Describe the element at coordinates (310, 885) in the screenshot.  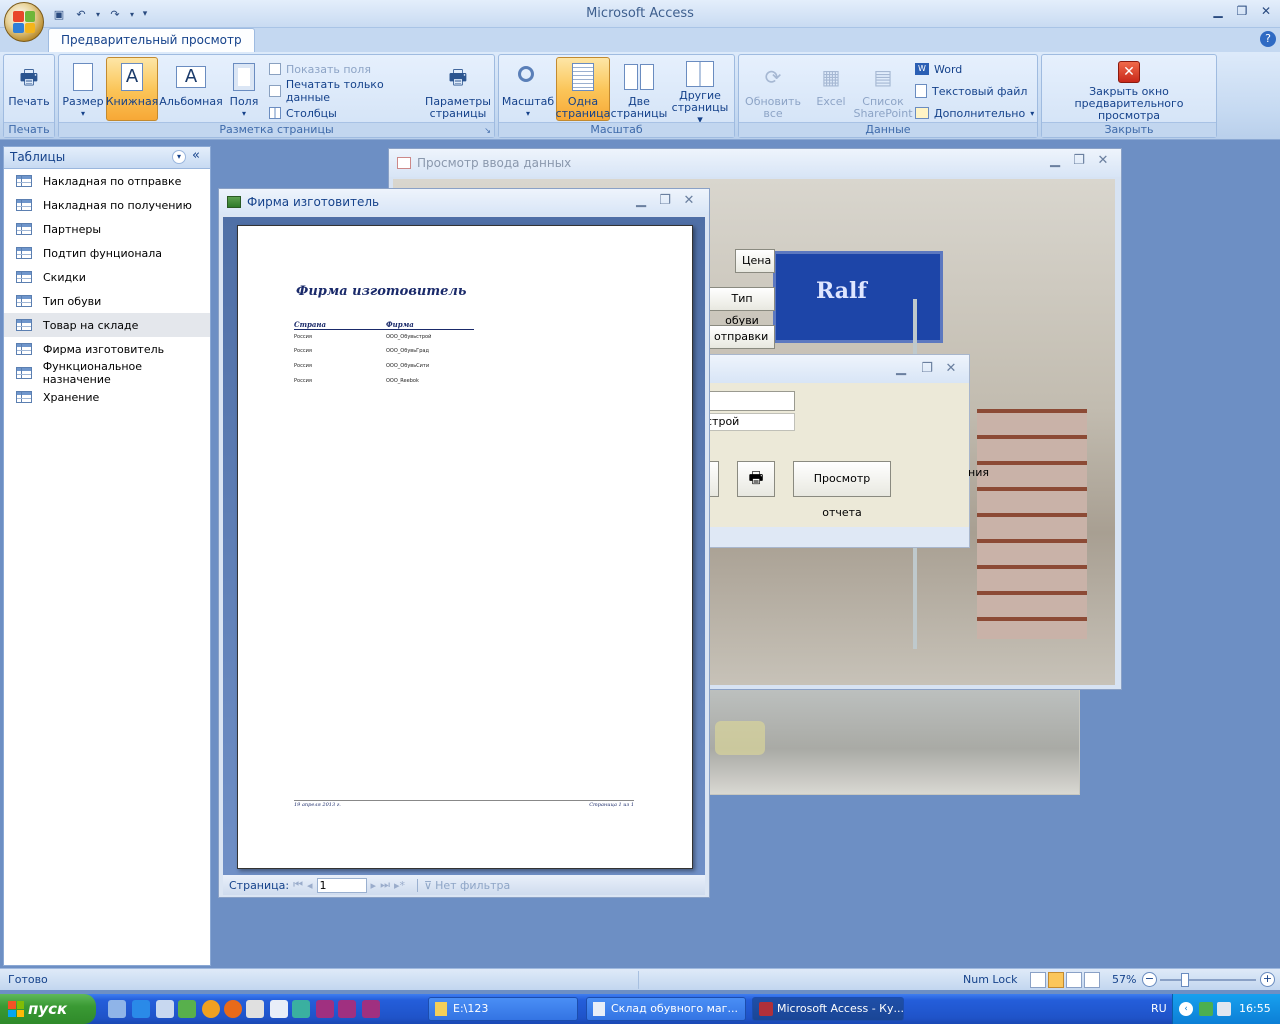
I see `prev-page-icon: ◂` at that location.